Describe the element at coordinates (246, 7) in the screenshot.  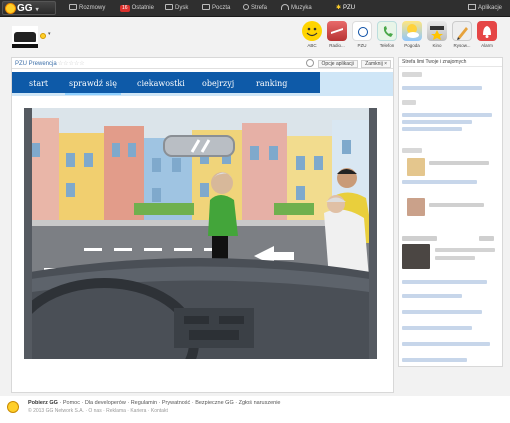
I see `strefa-icon` at that location.